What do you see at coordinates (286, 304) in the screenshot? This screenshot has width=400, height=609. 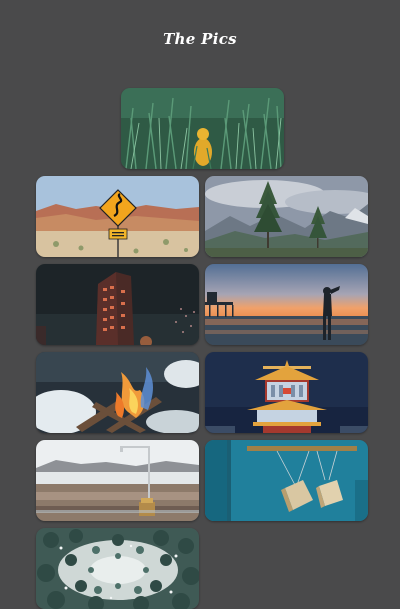 I see `photo-woman-beach-sunset` at bounding box center [286, 304].